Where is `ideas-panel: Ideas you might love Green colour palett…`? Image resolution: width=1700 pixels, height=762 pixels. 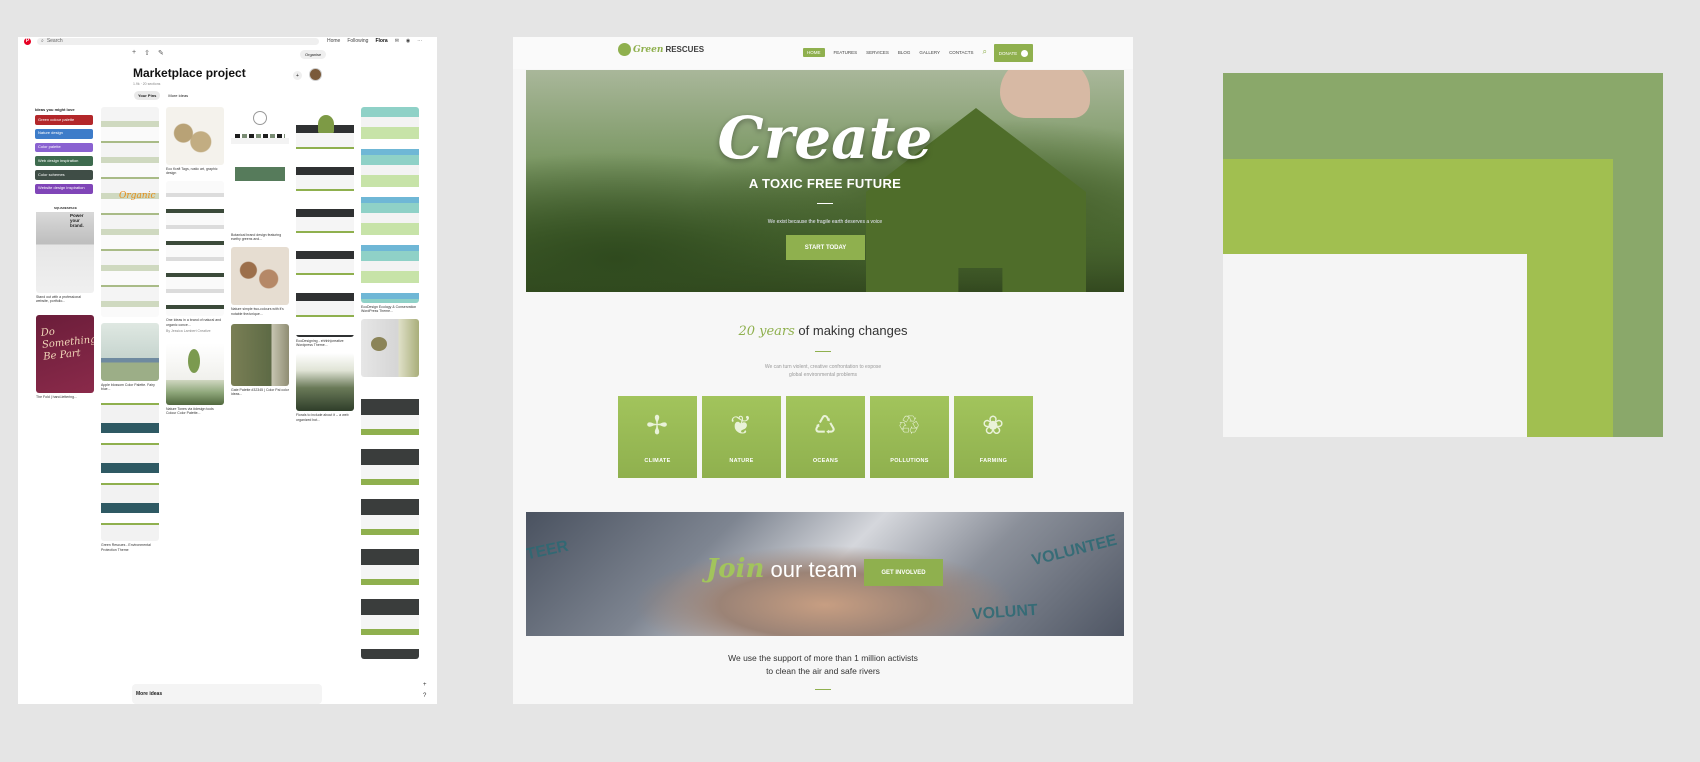
ideas-panel: Ideas you might love Green colour palett… is located at coordinates (65, 152).